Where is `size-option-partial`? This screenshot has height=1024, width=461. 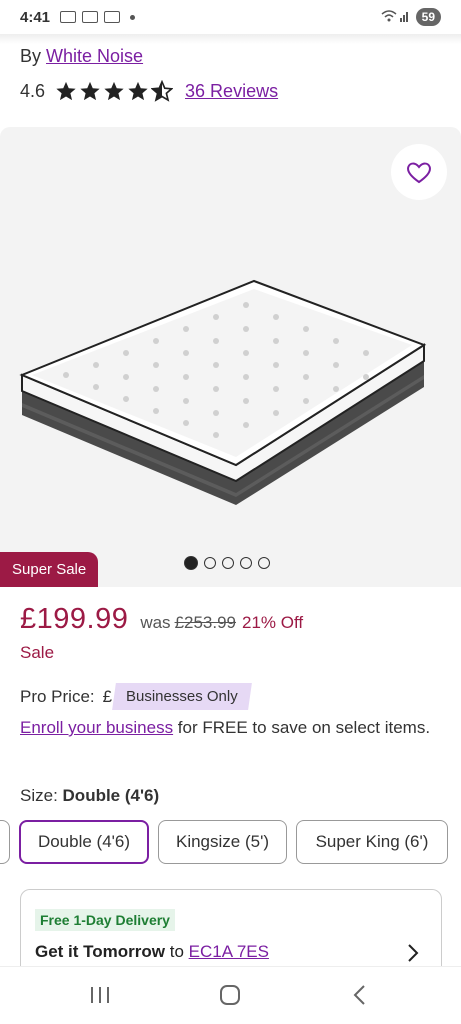 size-option-partial is located at coordinates (5, 842).